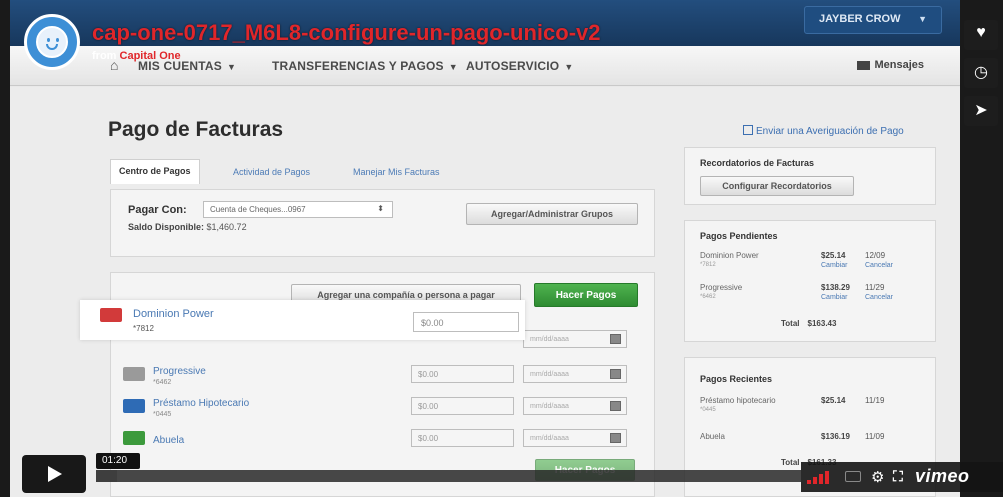  Describe the element at coordinates (864, 65) in the screenshot. I see `envelope-icon` at that location.